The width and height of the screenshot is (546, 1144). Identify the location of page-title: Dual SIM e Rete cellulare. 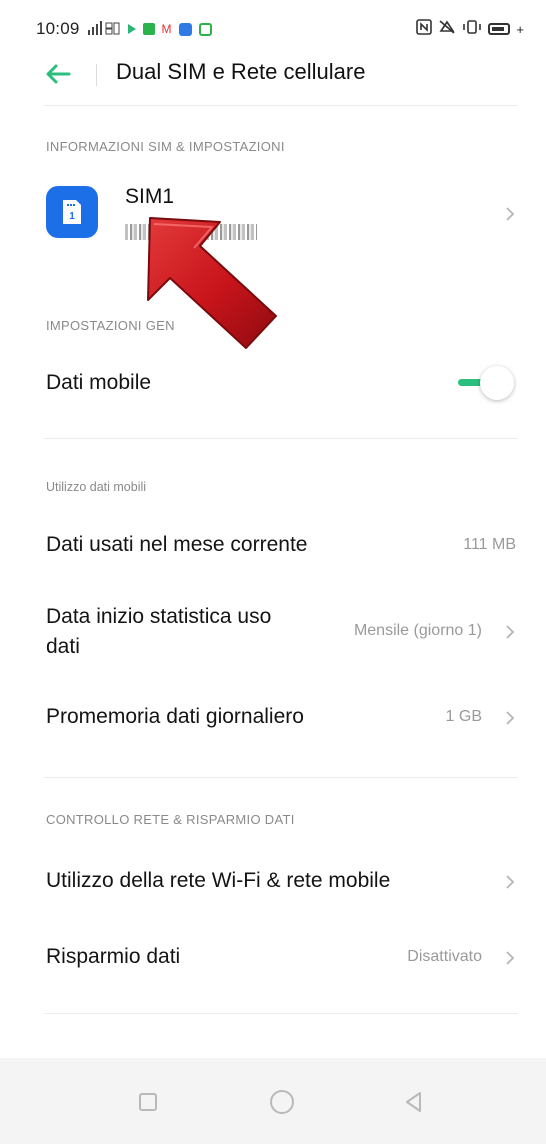
(241, 71).